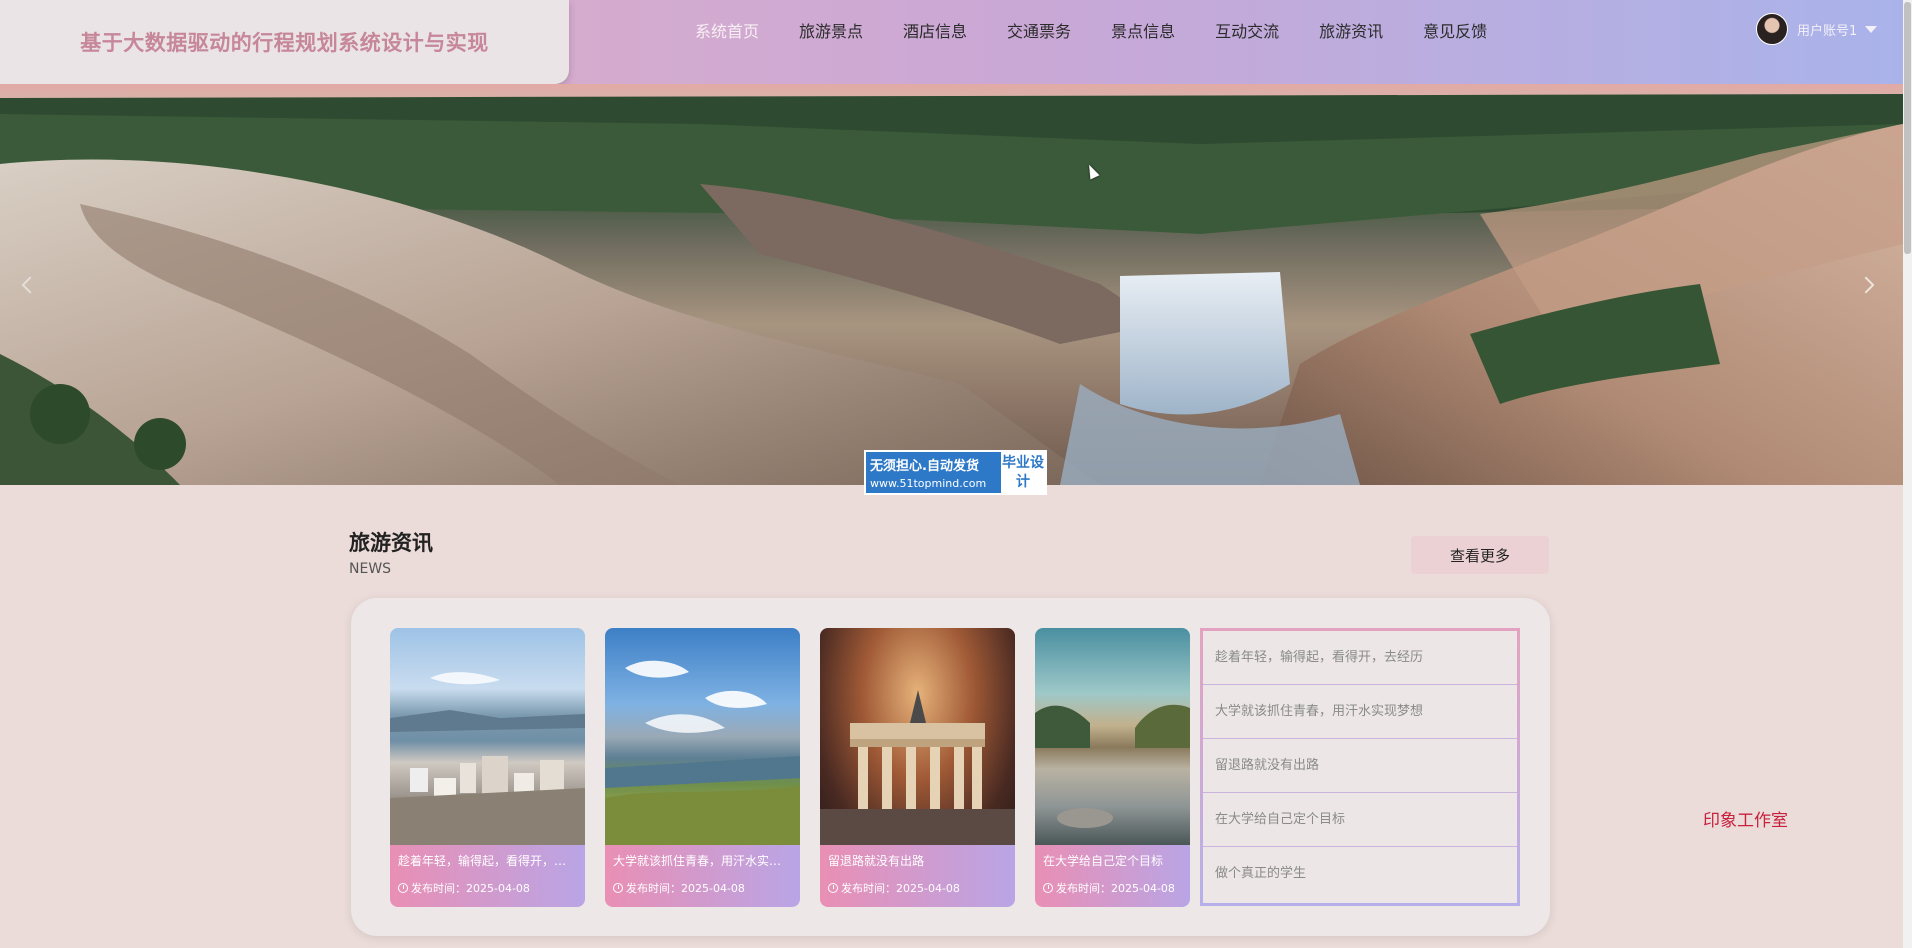 Image resolution: width=1912 pixels, height=948 pixels. What do you see at coordinates (1455, 32) in the screenshot?
I see `nav-item-feedback: 意见反馈` at bounding box center [1455, 32].